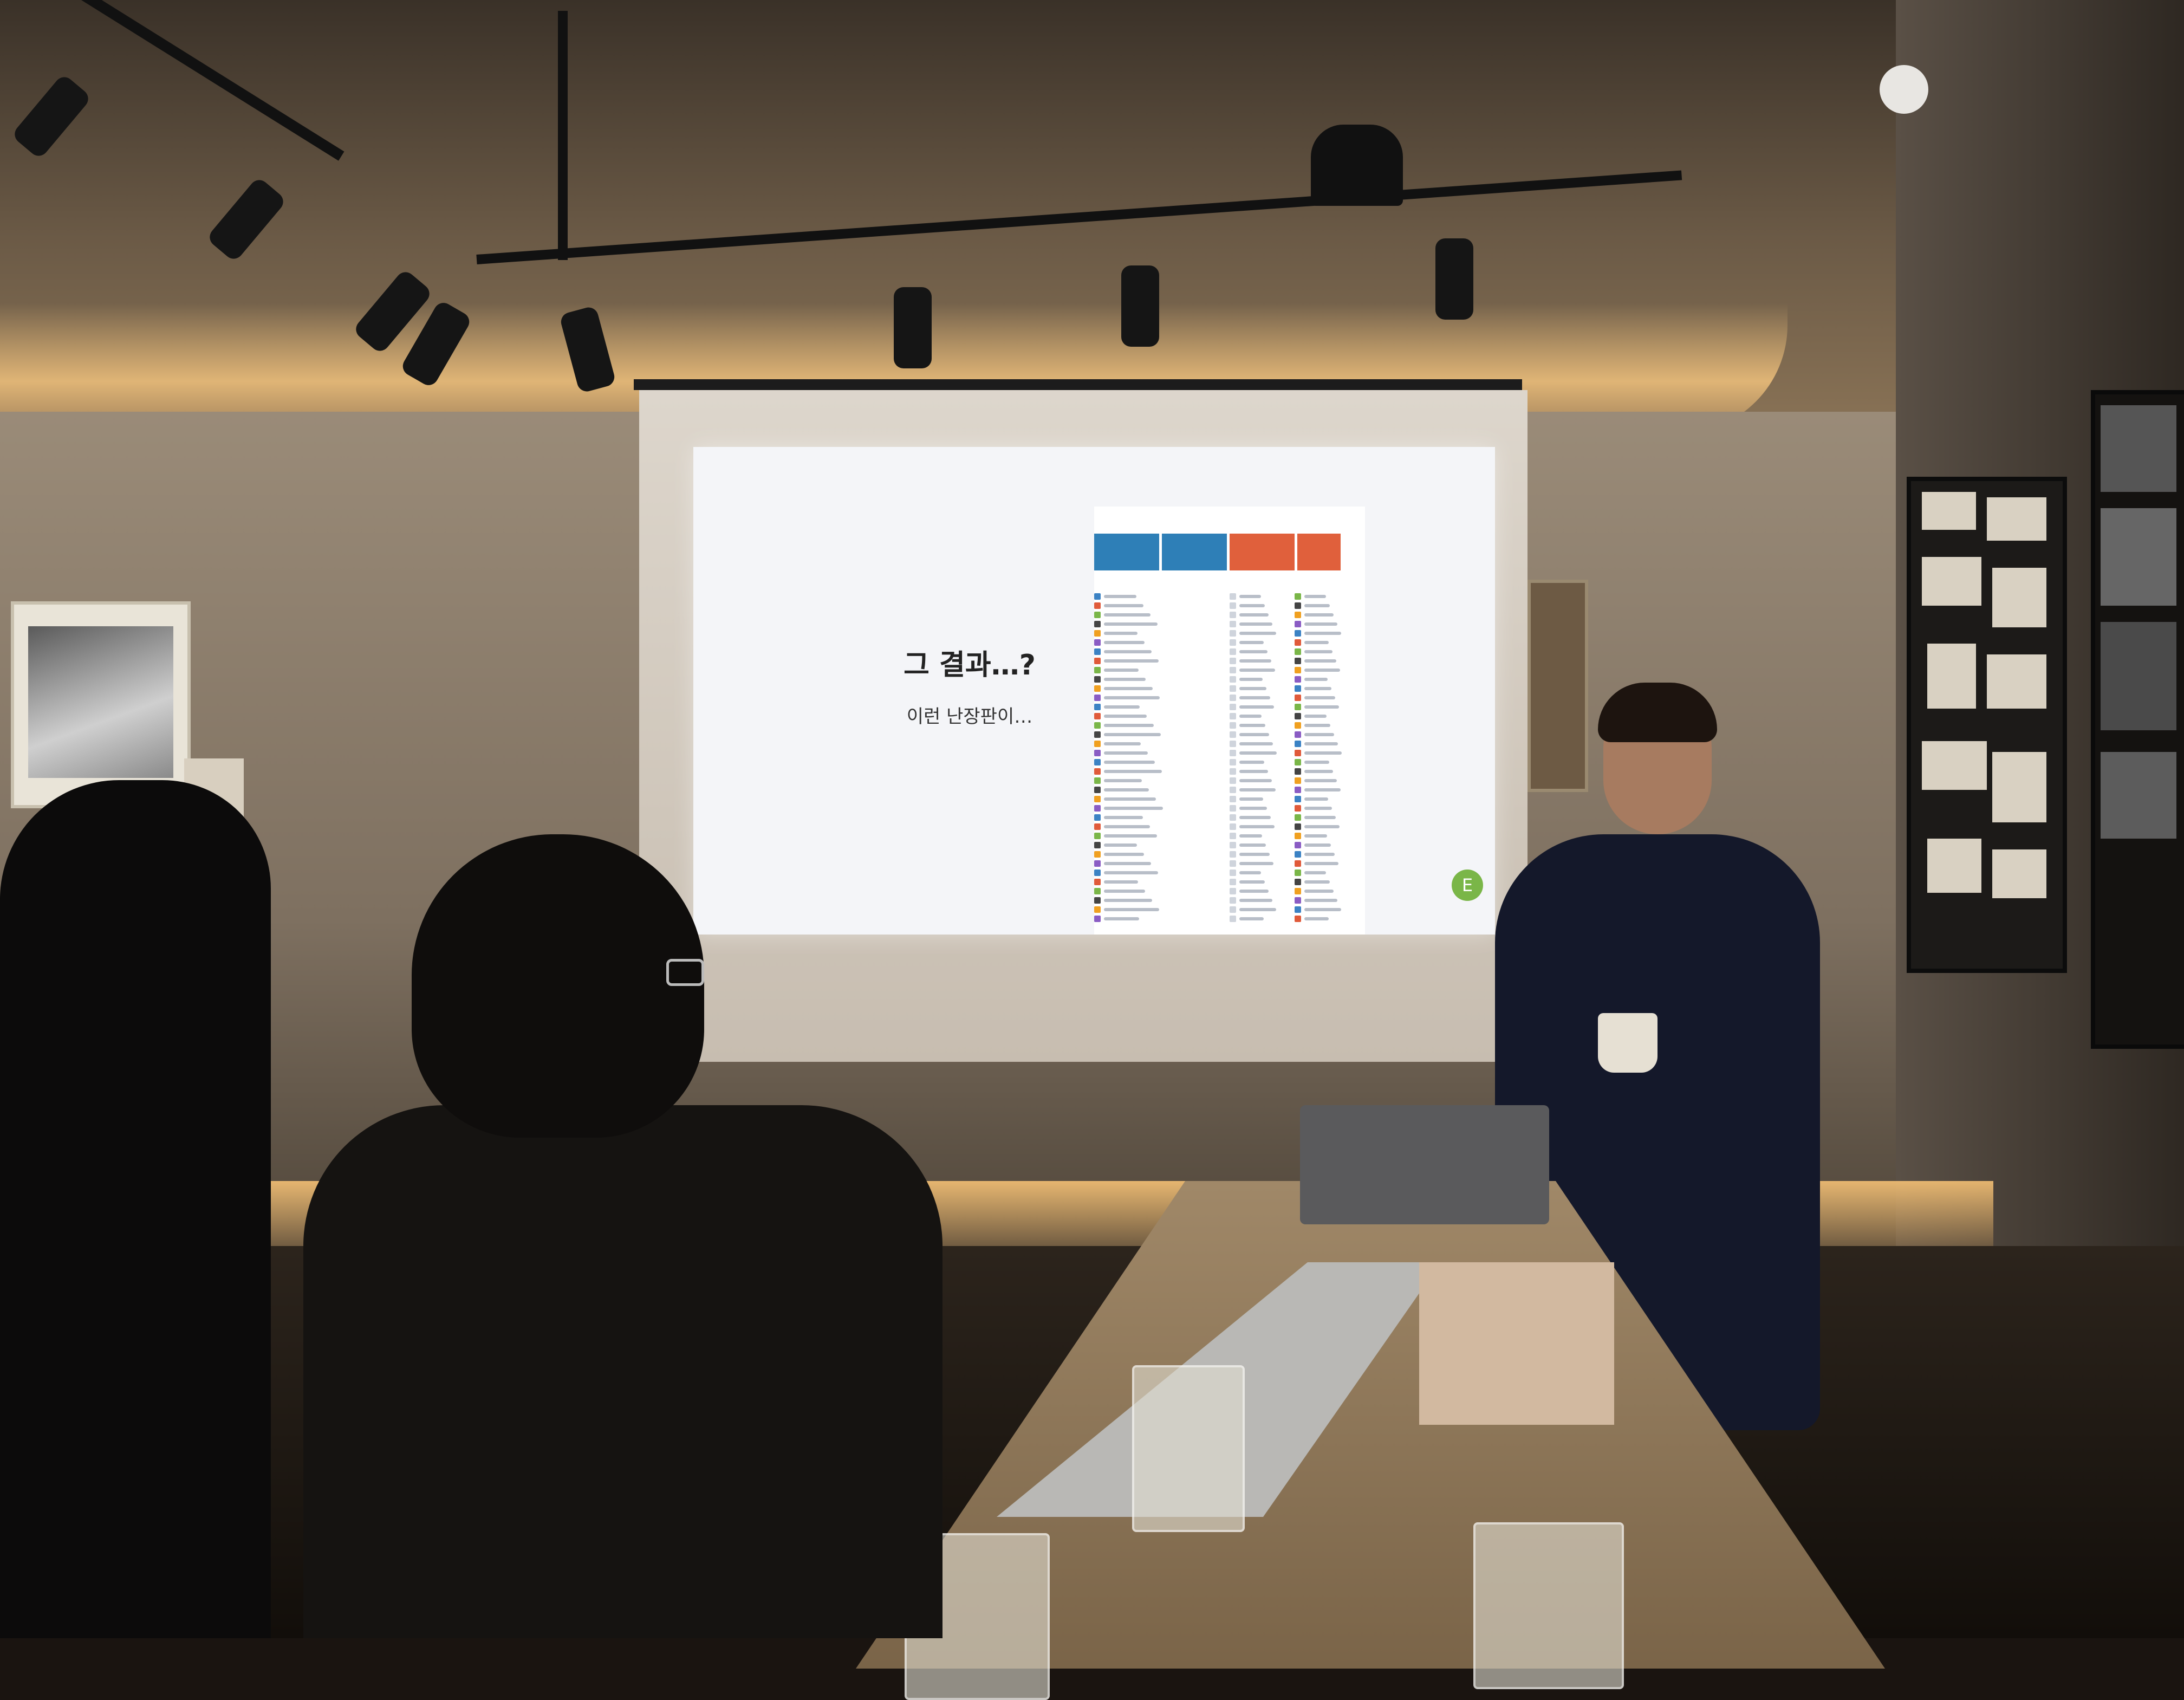 The image size is (2184, 1700). Describe the element at coordinates (685, 972) in the screenshot. I see `eyeglasses` at that location.